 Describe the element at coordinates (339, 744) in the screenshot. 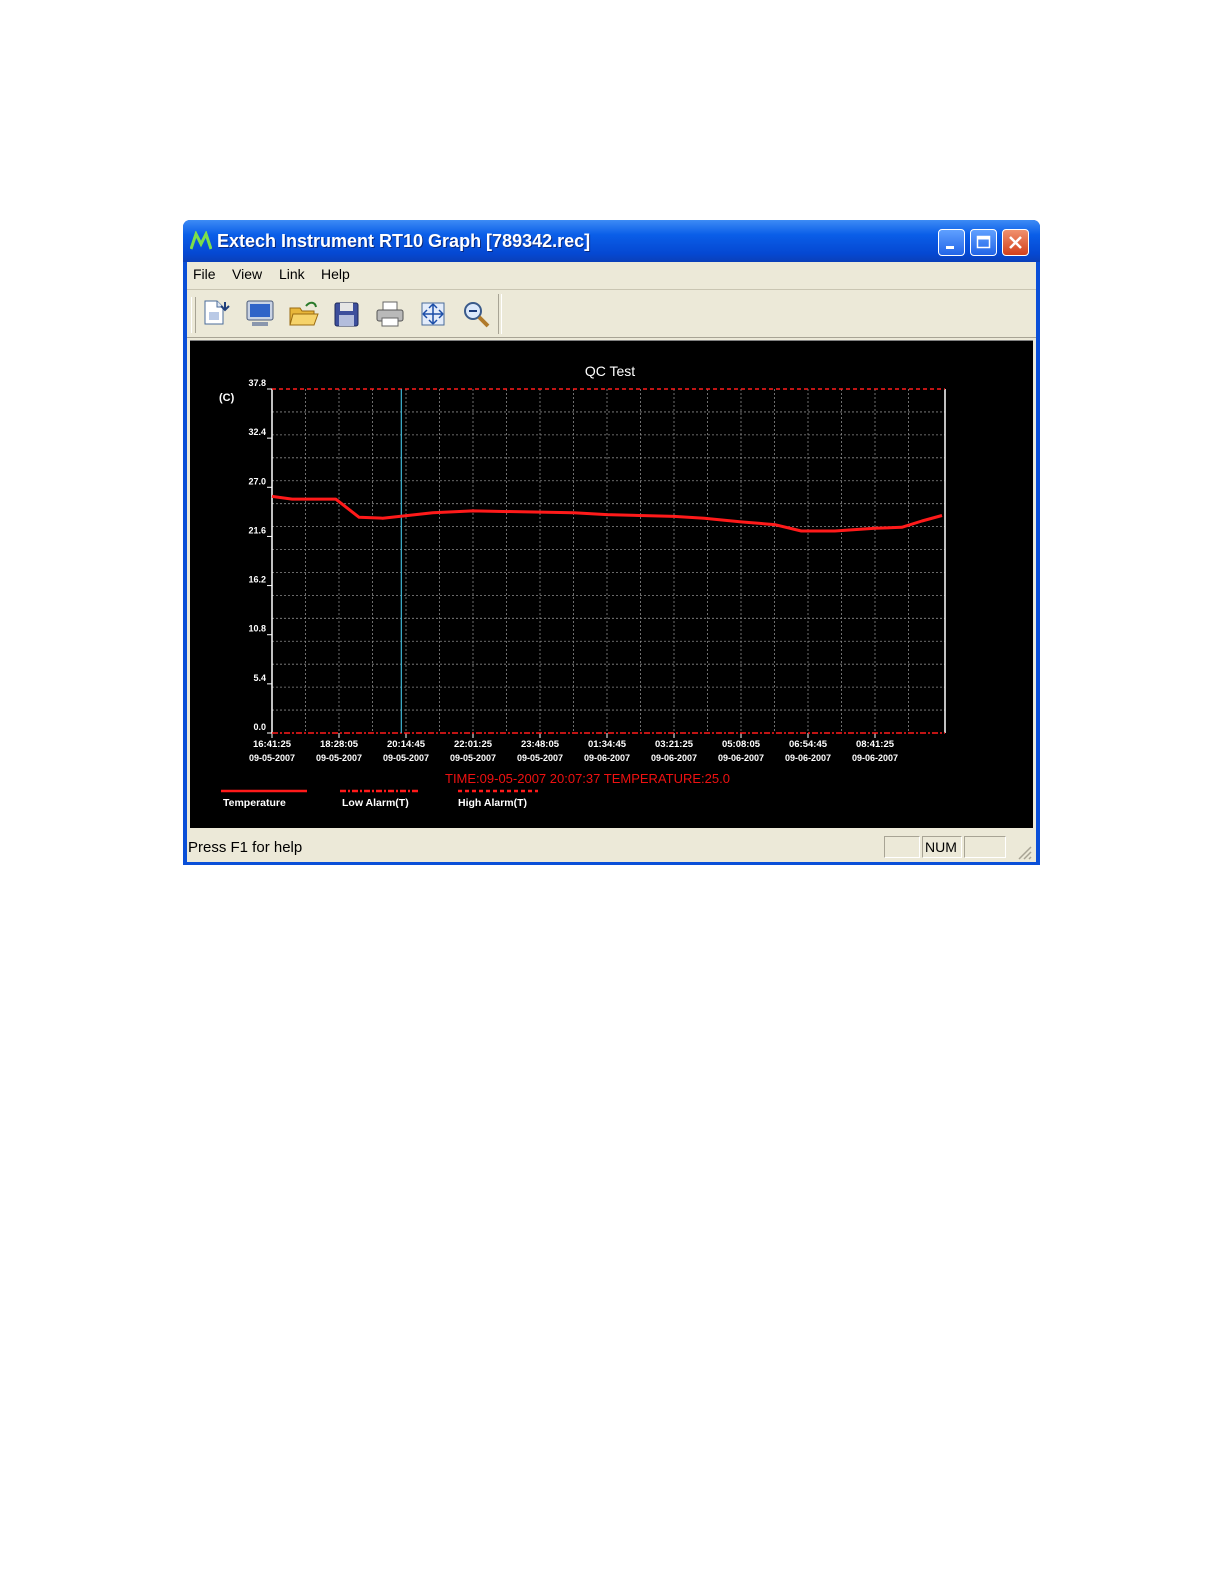

I see `x-tick-time-label: 18:28:05` at that location.